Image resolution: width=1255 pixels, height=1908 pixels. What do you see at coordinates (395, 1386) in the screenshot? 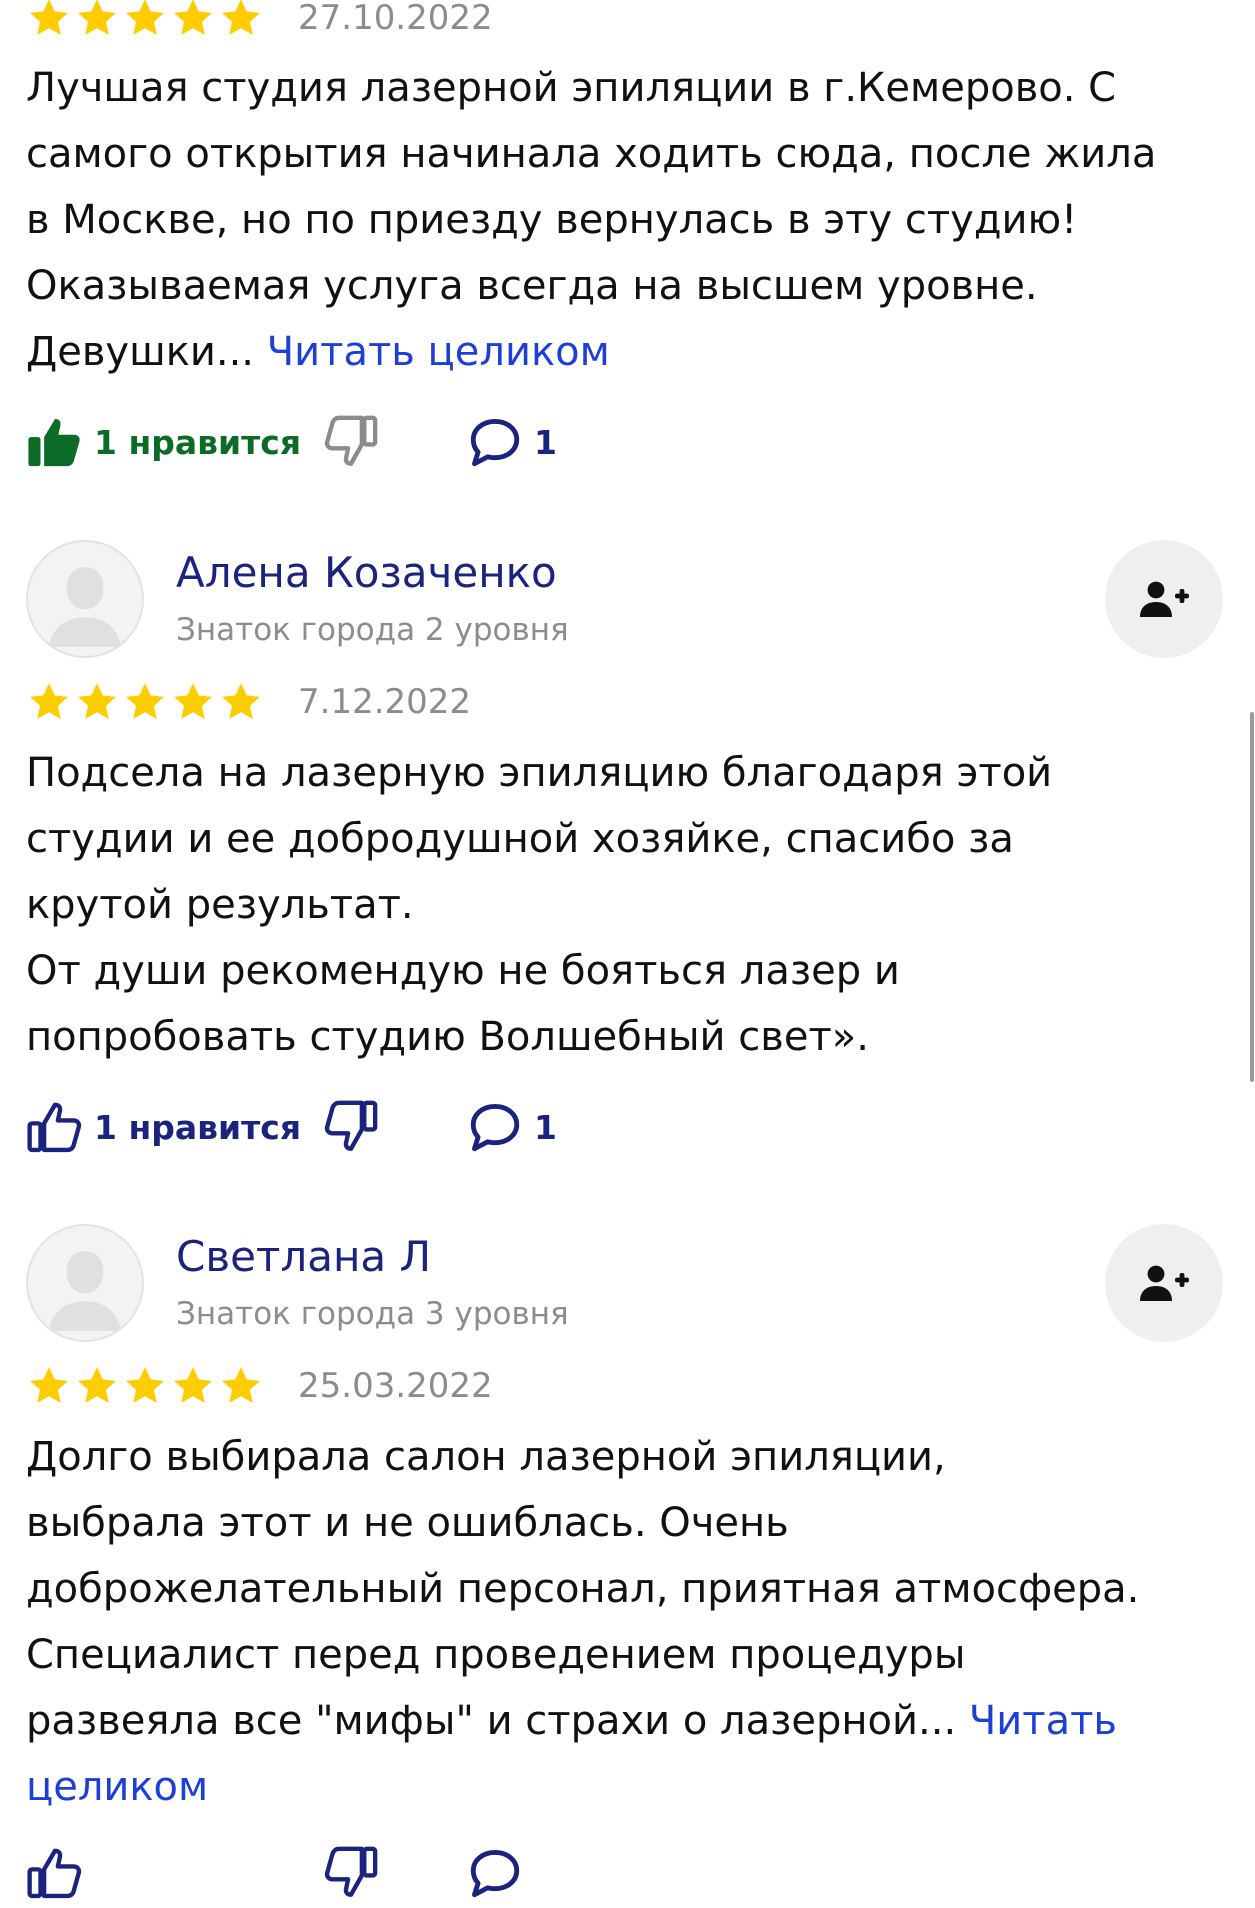
I see `review-date: 25.03.2022` at bounding box center [395, 1386].